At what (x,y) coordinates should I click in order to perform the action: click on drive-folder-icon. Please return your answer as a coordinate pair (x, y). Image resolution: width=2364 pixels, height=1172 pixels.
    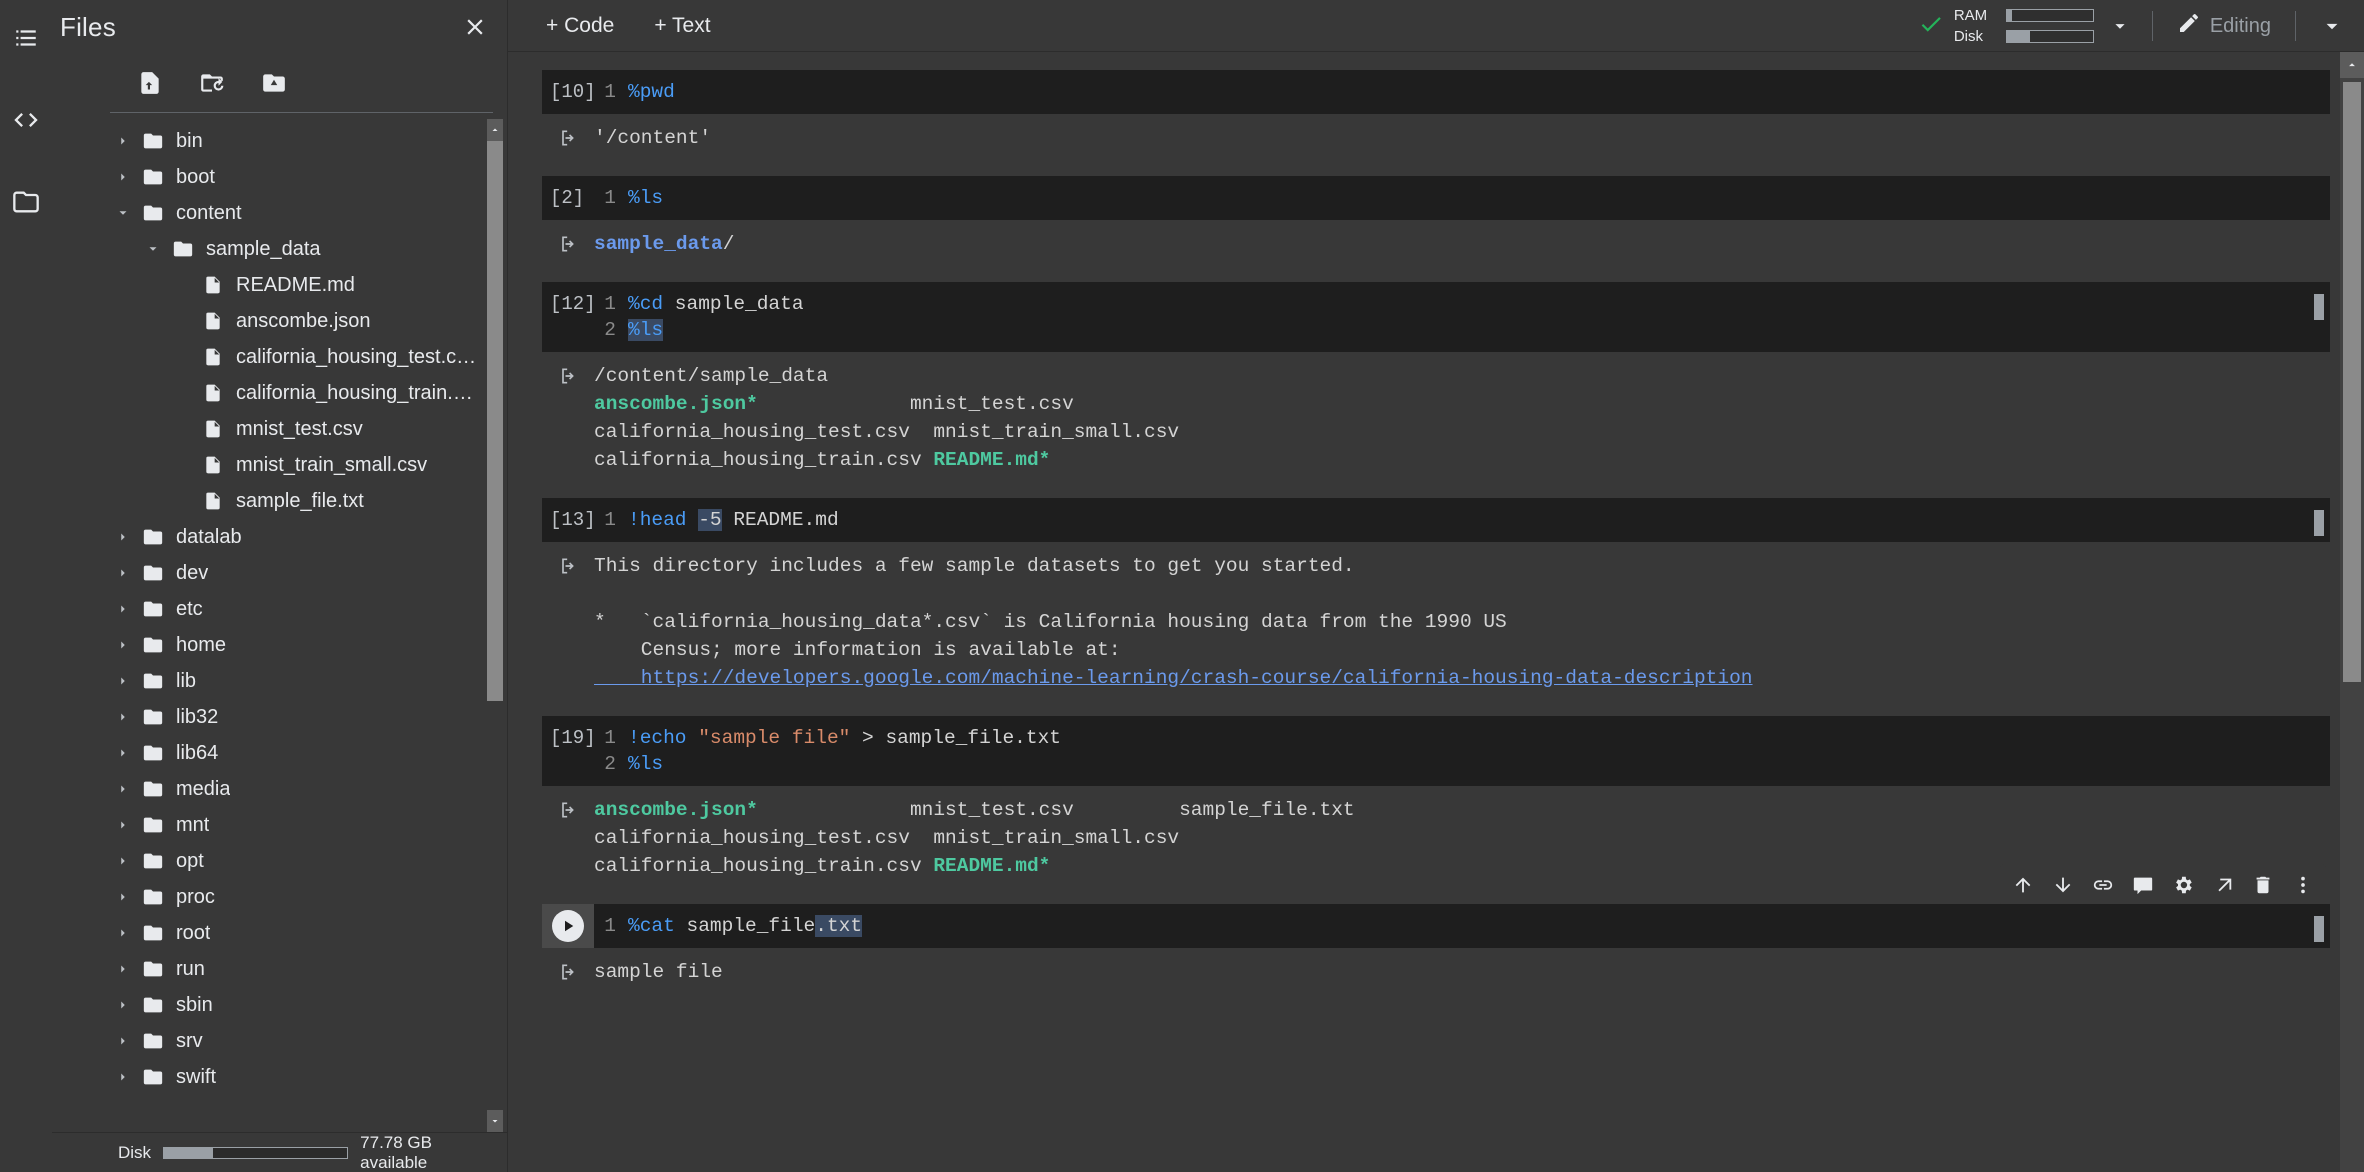
    Looking at the image, I should click on (274, 83).